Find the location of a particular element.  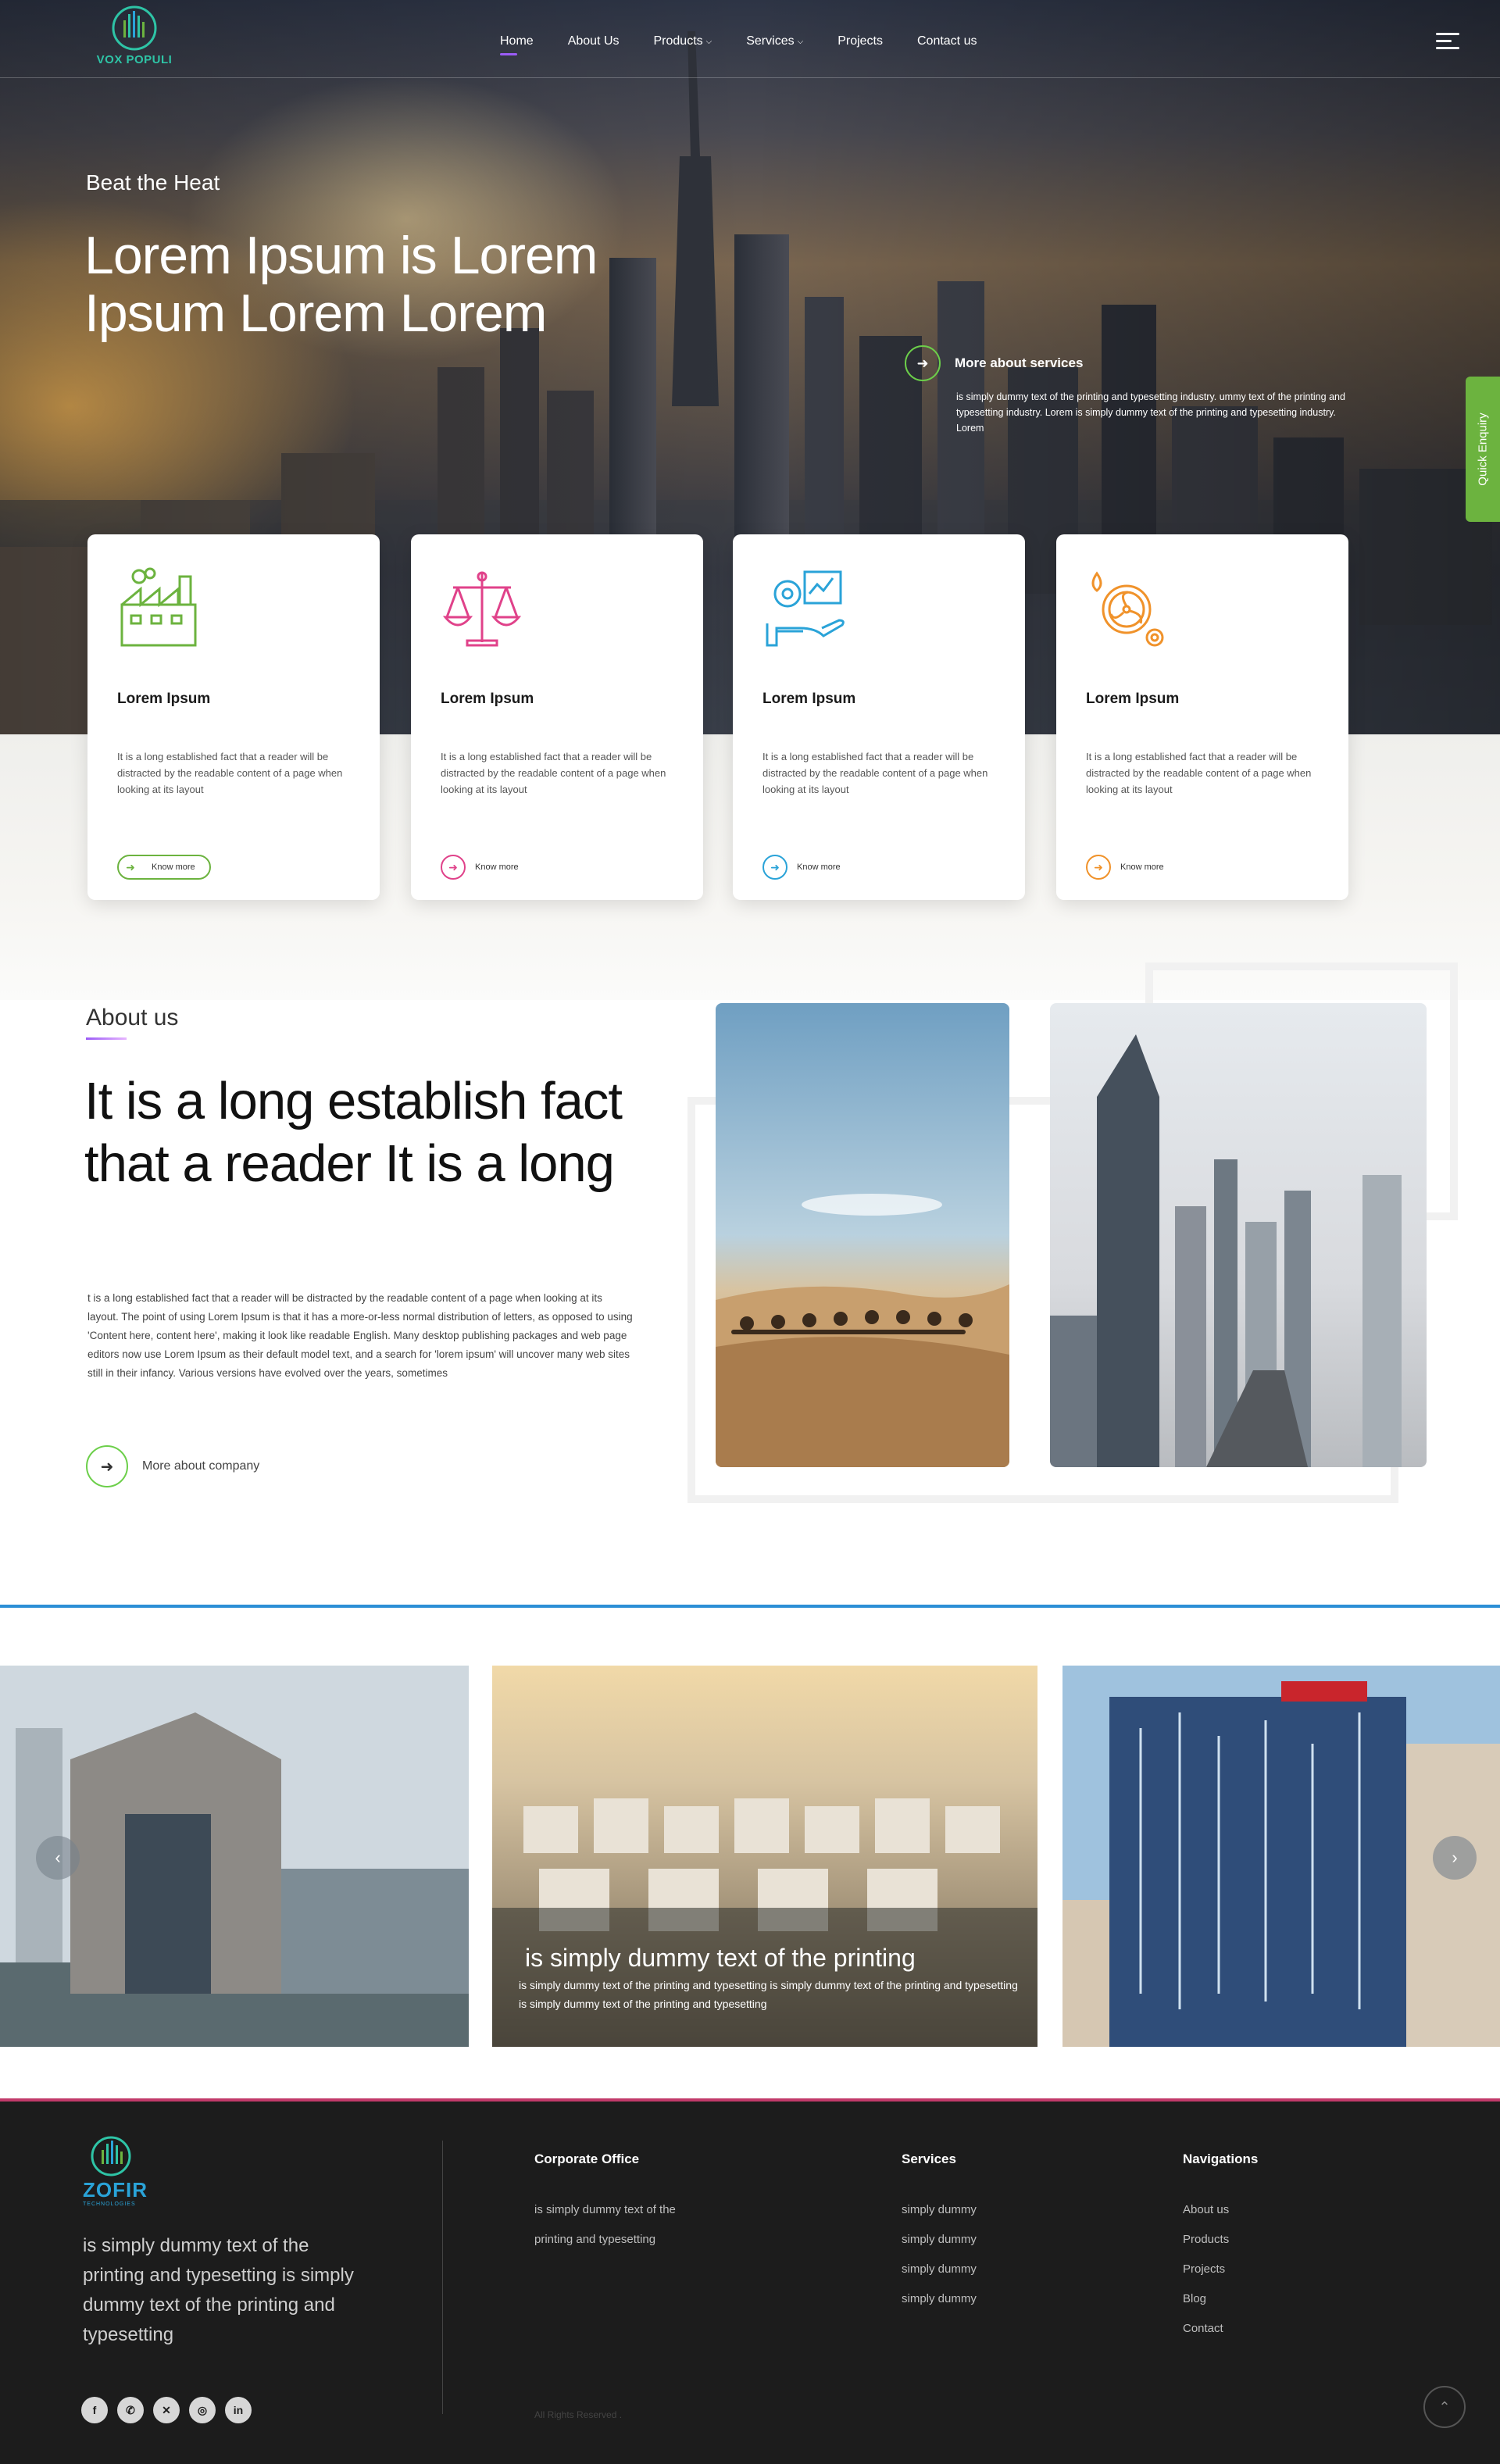

logo: VOX POPULI is located at coordinates (134, 38).